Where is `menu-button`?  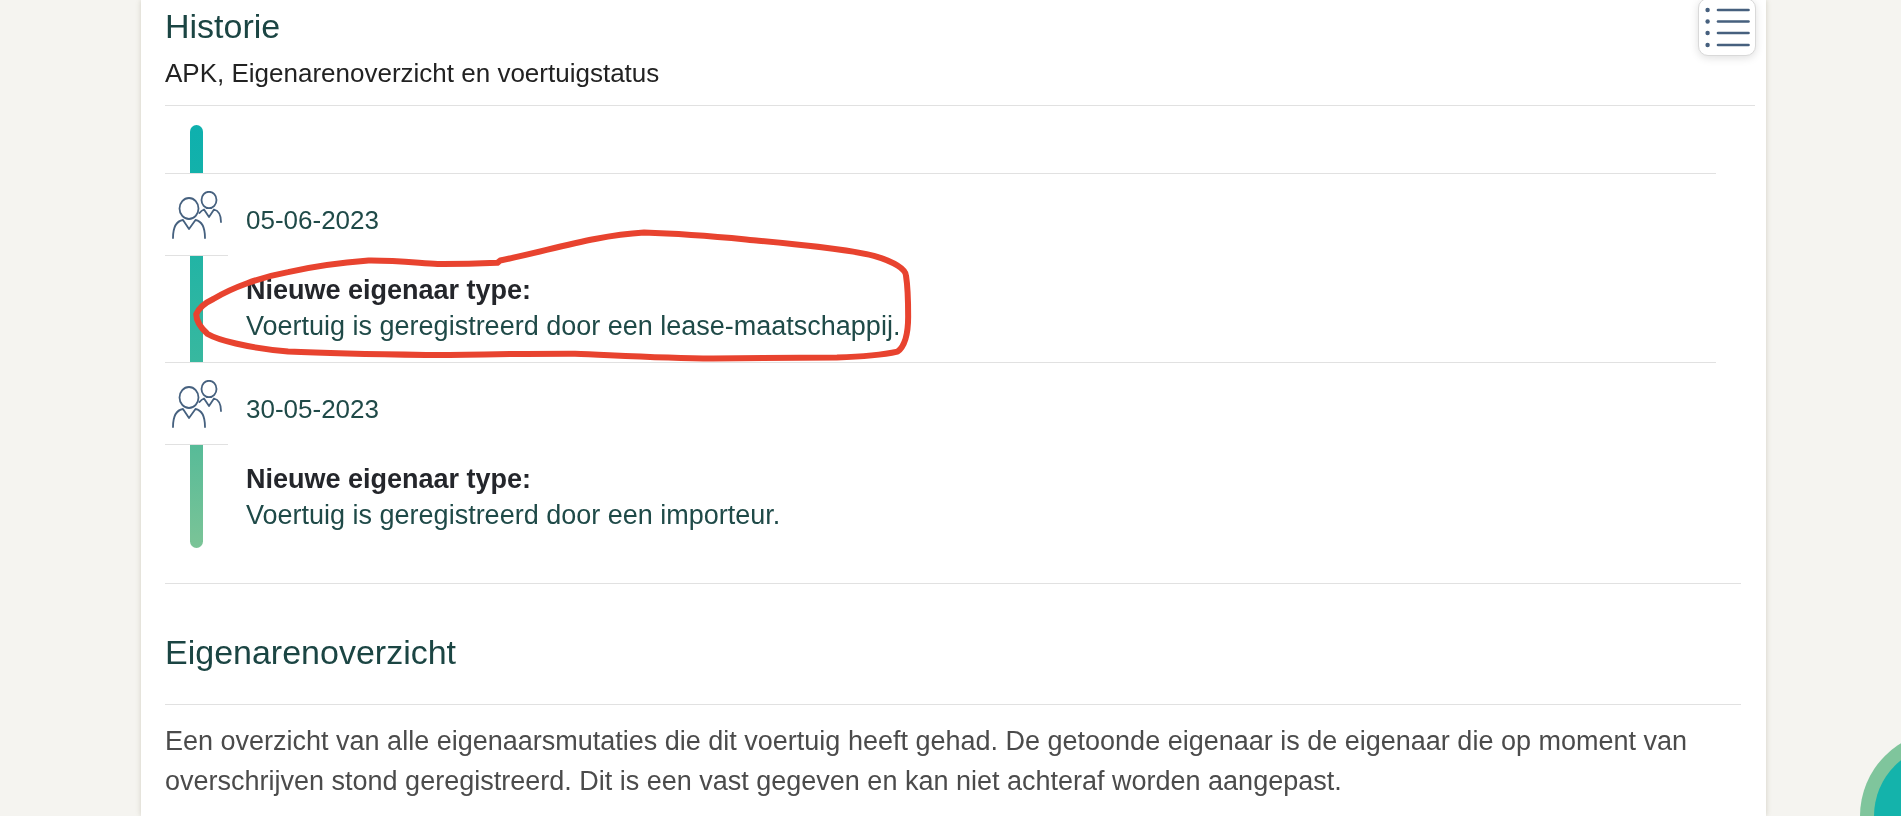 menu-button is located at coordinates (1727, 28).